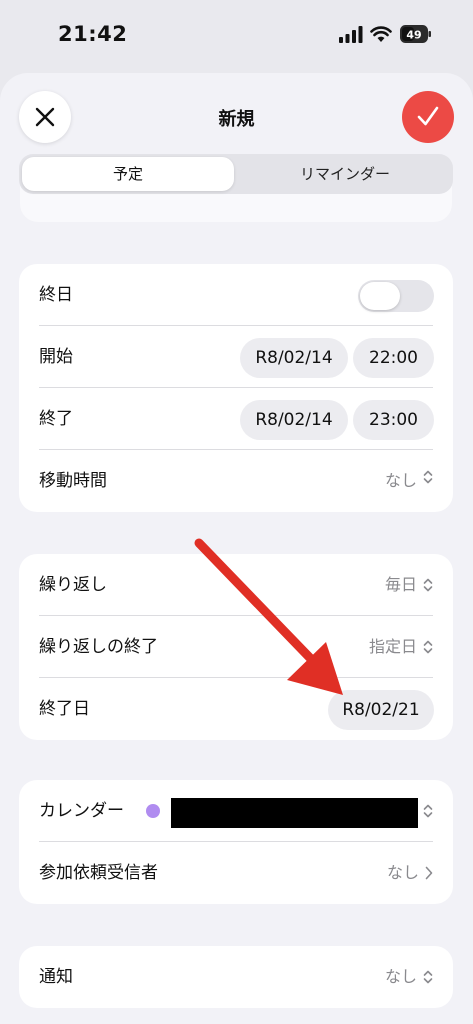  Describe the element at coordinates (294, 420) in the screenshot. I see `end-date-button: R8/02/14` at that location.